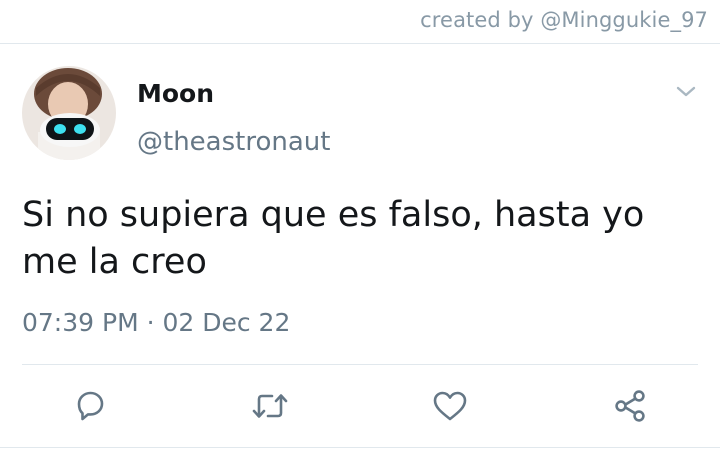 The height and width of the screenshot is (459, 720). I want to click on share-button, so click(630, 406).